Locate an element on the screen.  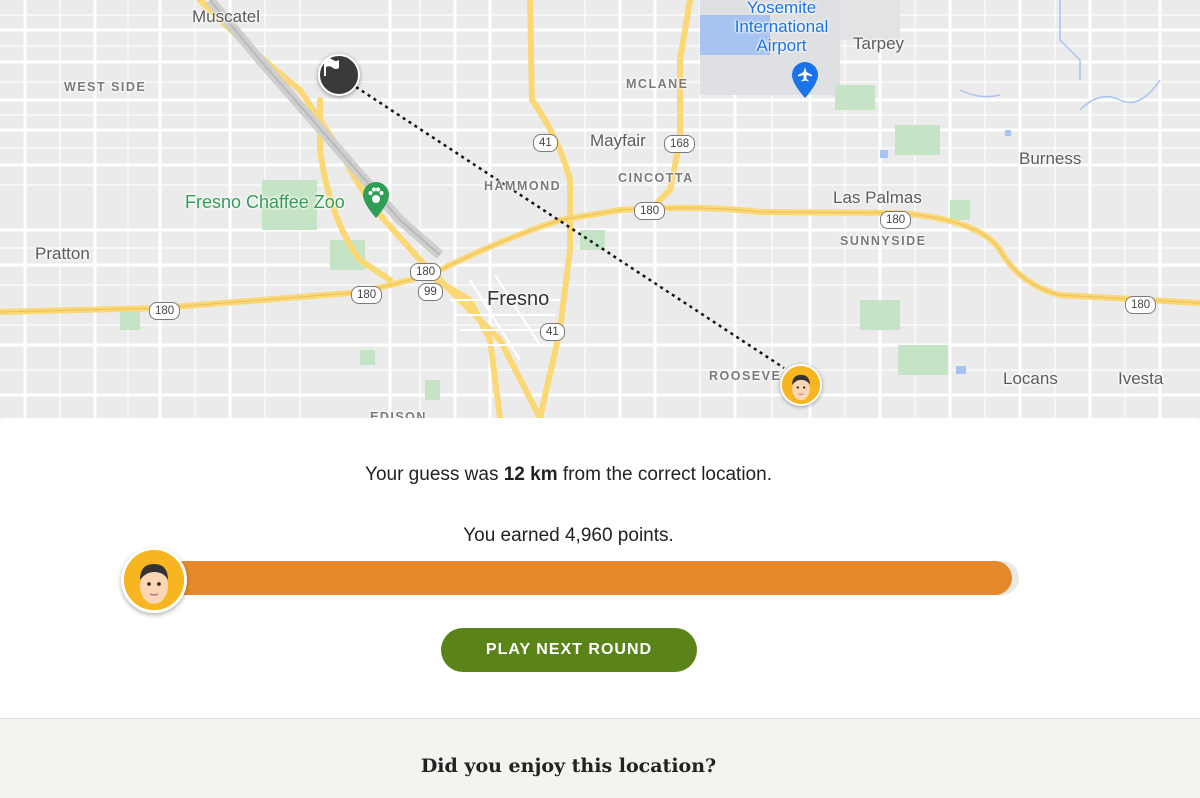
district-label-edison: EDISON is located at coordinates (398, 414).